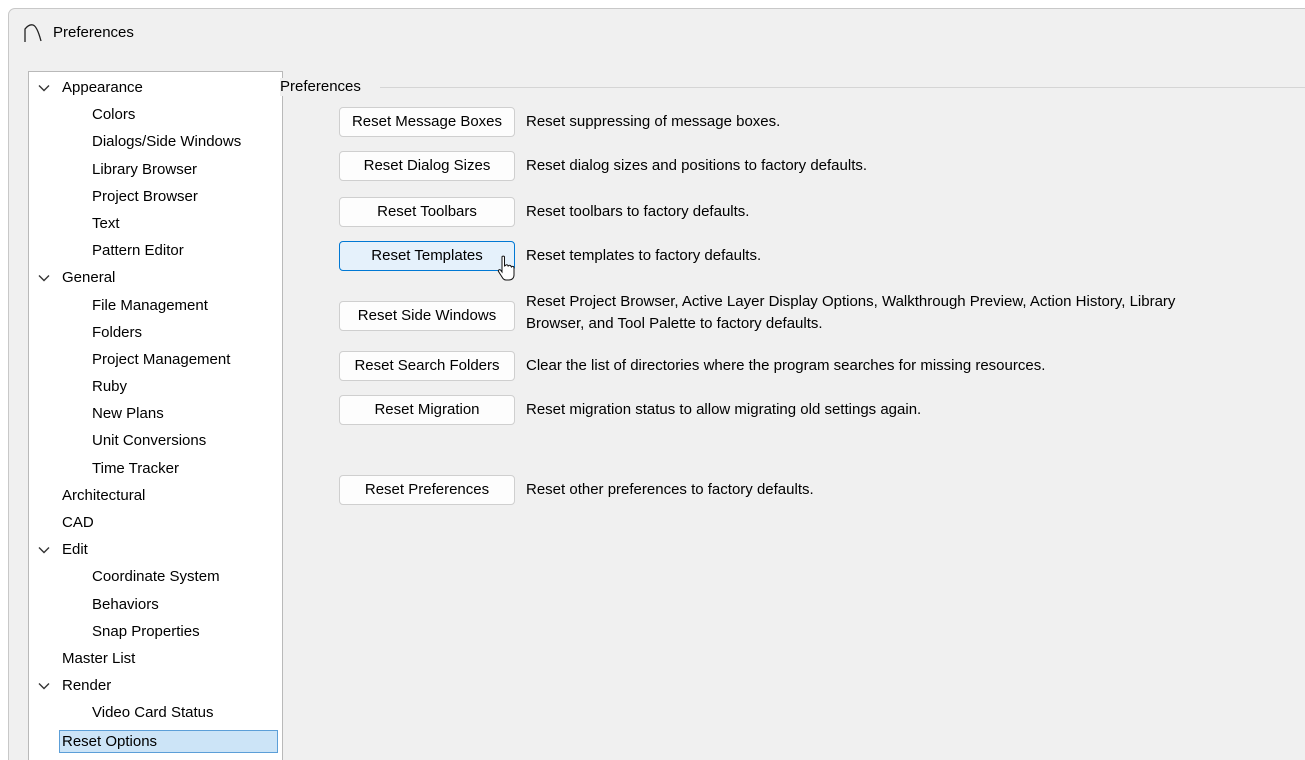 The image size is (1305, 760). I want to click on tree-item-label: Project Browser, so click(145, 196).